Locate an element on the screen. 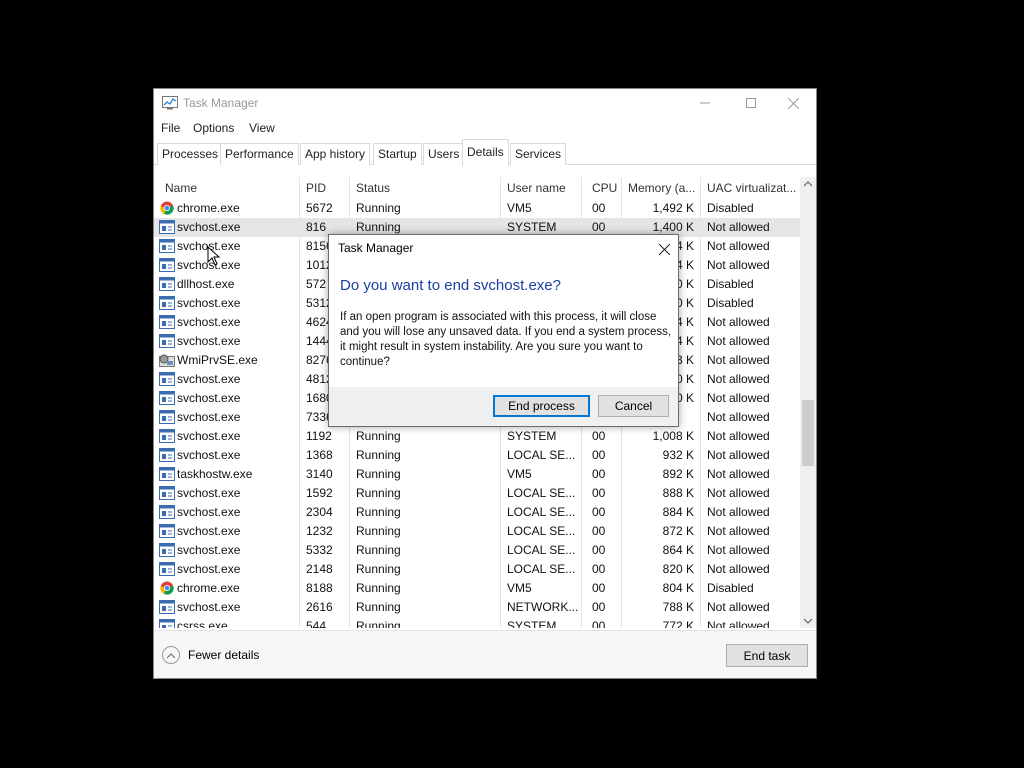 The width and height of the screenshot is (1024, 768). close-icon is located at coordinates (793, 103).